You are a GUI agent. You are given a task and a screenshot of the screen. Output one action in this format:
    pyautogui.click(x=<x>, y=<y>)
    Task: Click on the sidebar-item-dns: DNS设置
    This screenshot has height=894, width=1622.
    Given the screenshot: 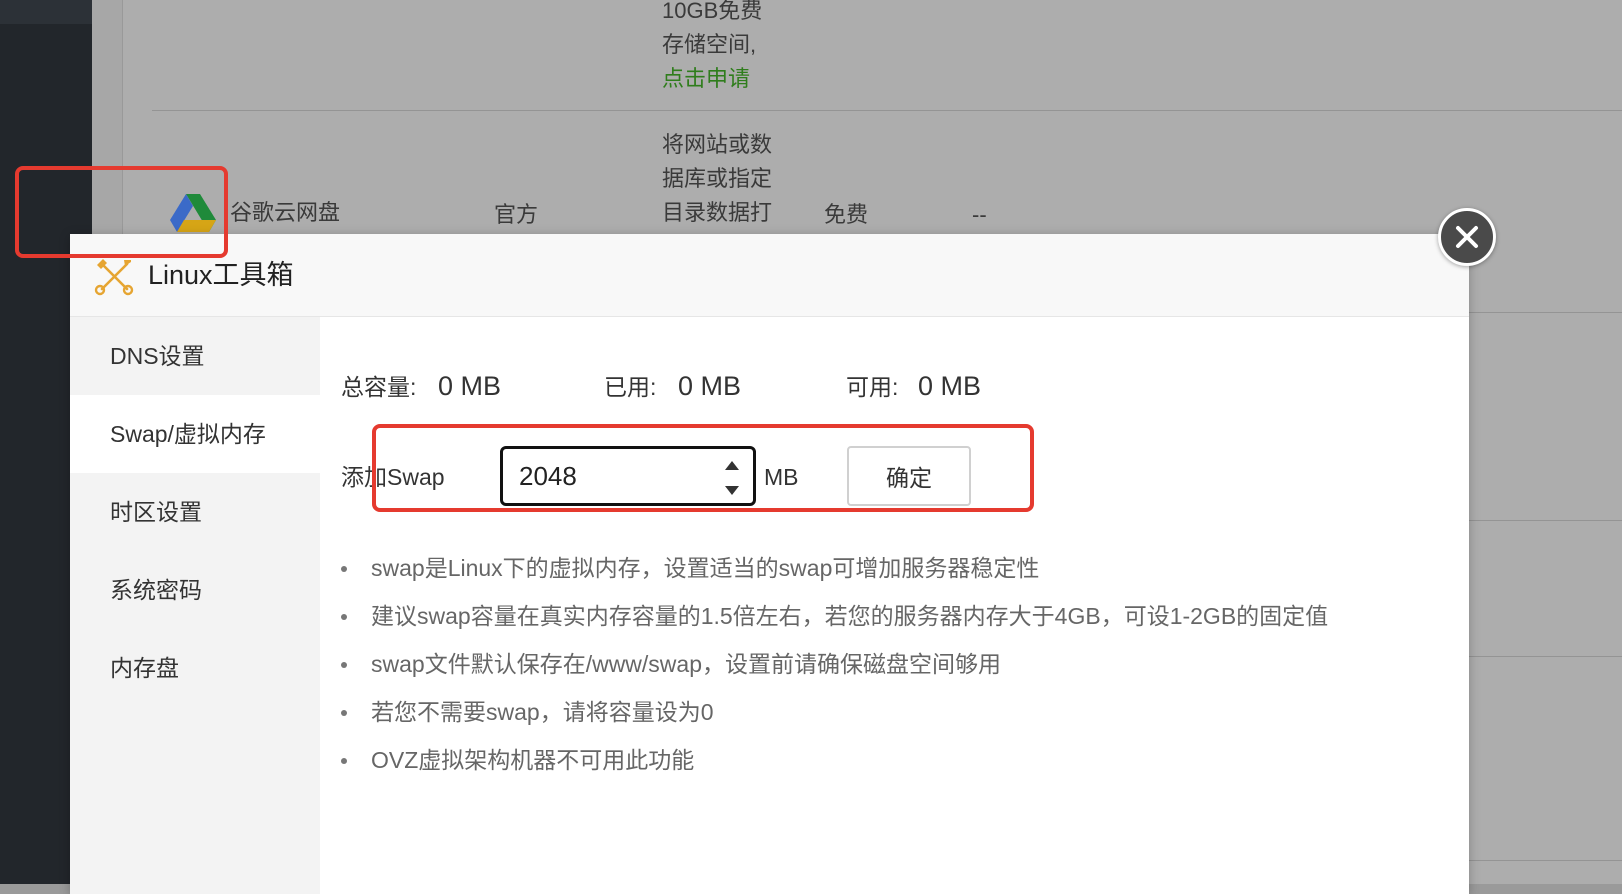 What is the action you would take?
    pyautogui.click(x=195, y=356)
    